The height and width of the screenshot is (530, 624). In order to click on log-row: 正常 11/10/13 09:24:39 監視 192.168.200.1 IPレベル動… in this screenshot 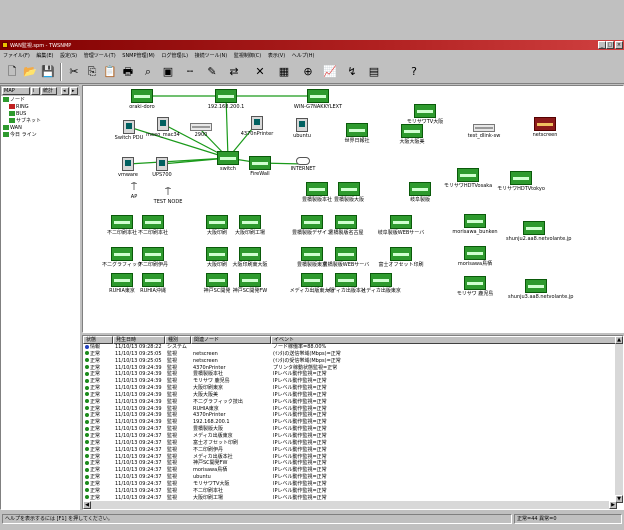, I will do `click(350, 422)`.